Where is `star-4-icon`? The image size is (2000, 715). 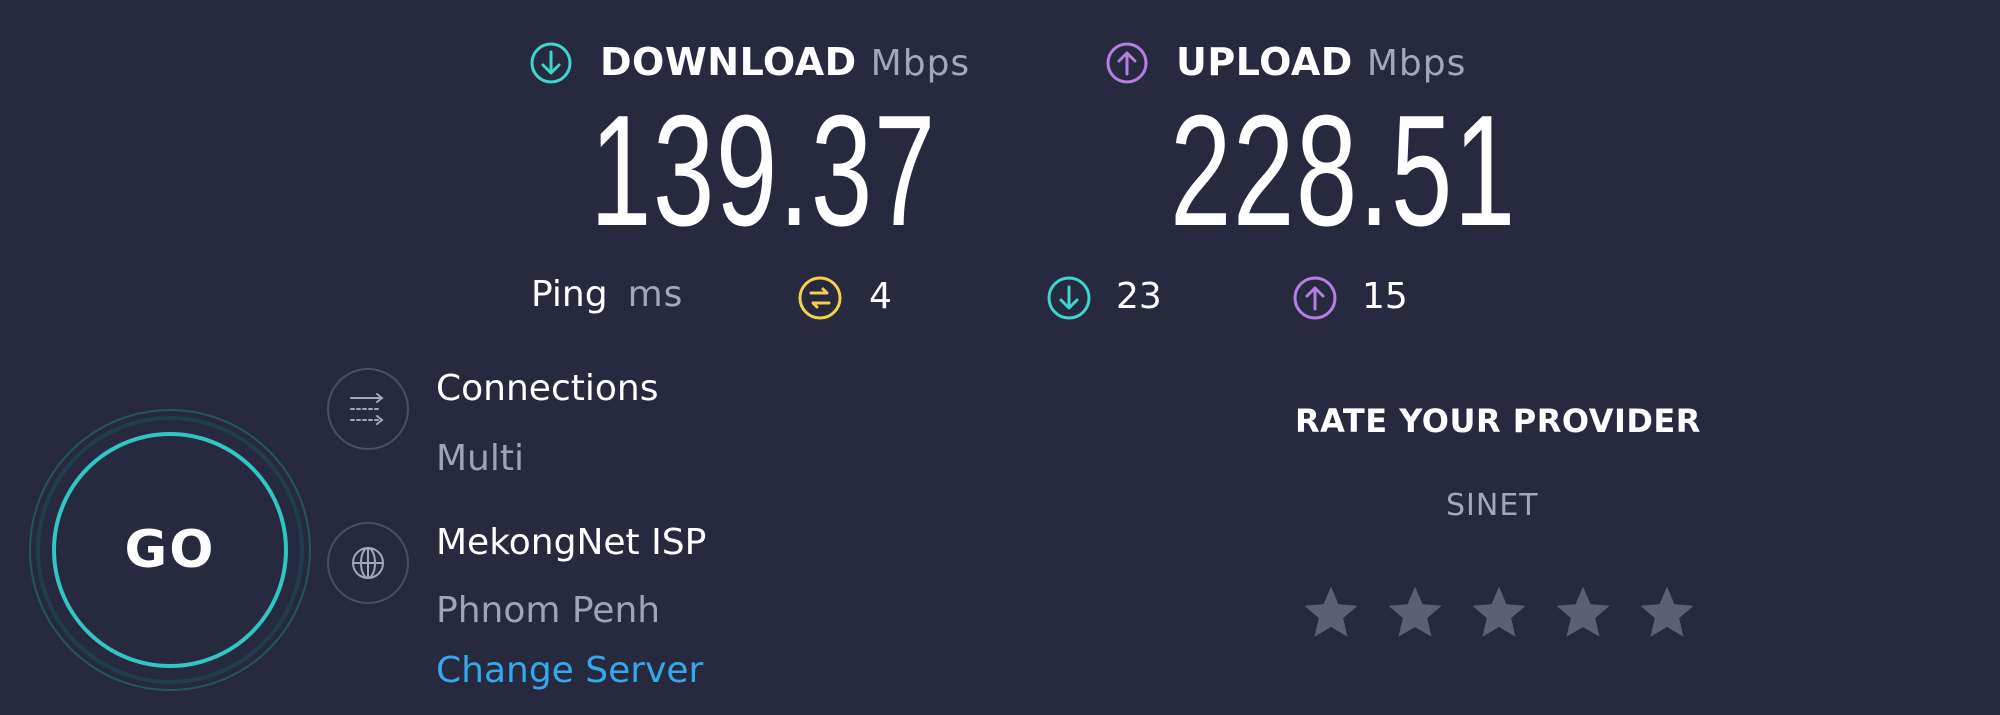
star-4-icon is located at coordinates (1583, 613).